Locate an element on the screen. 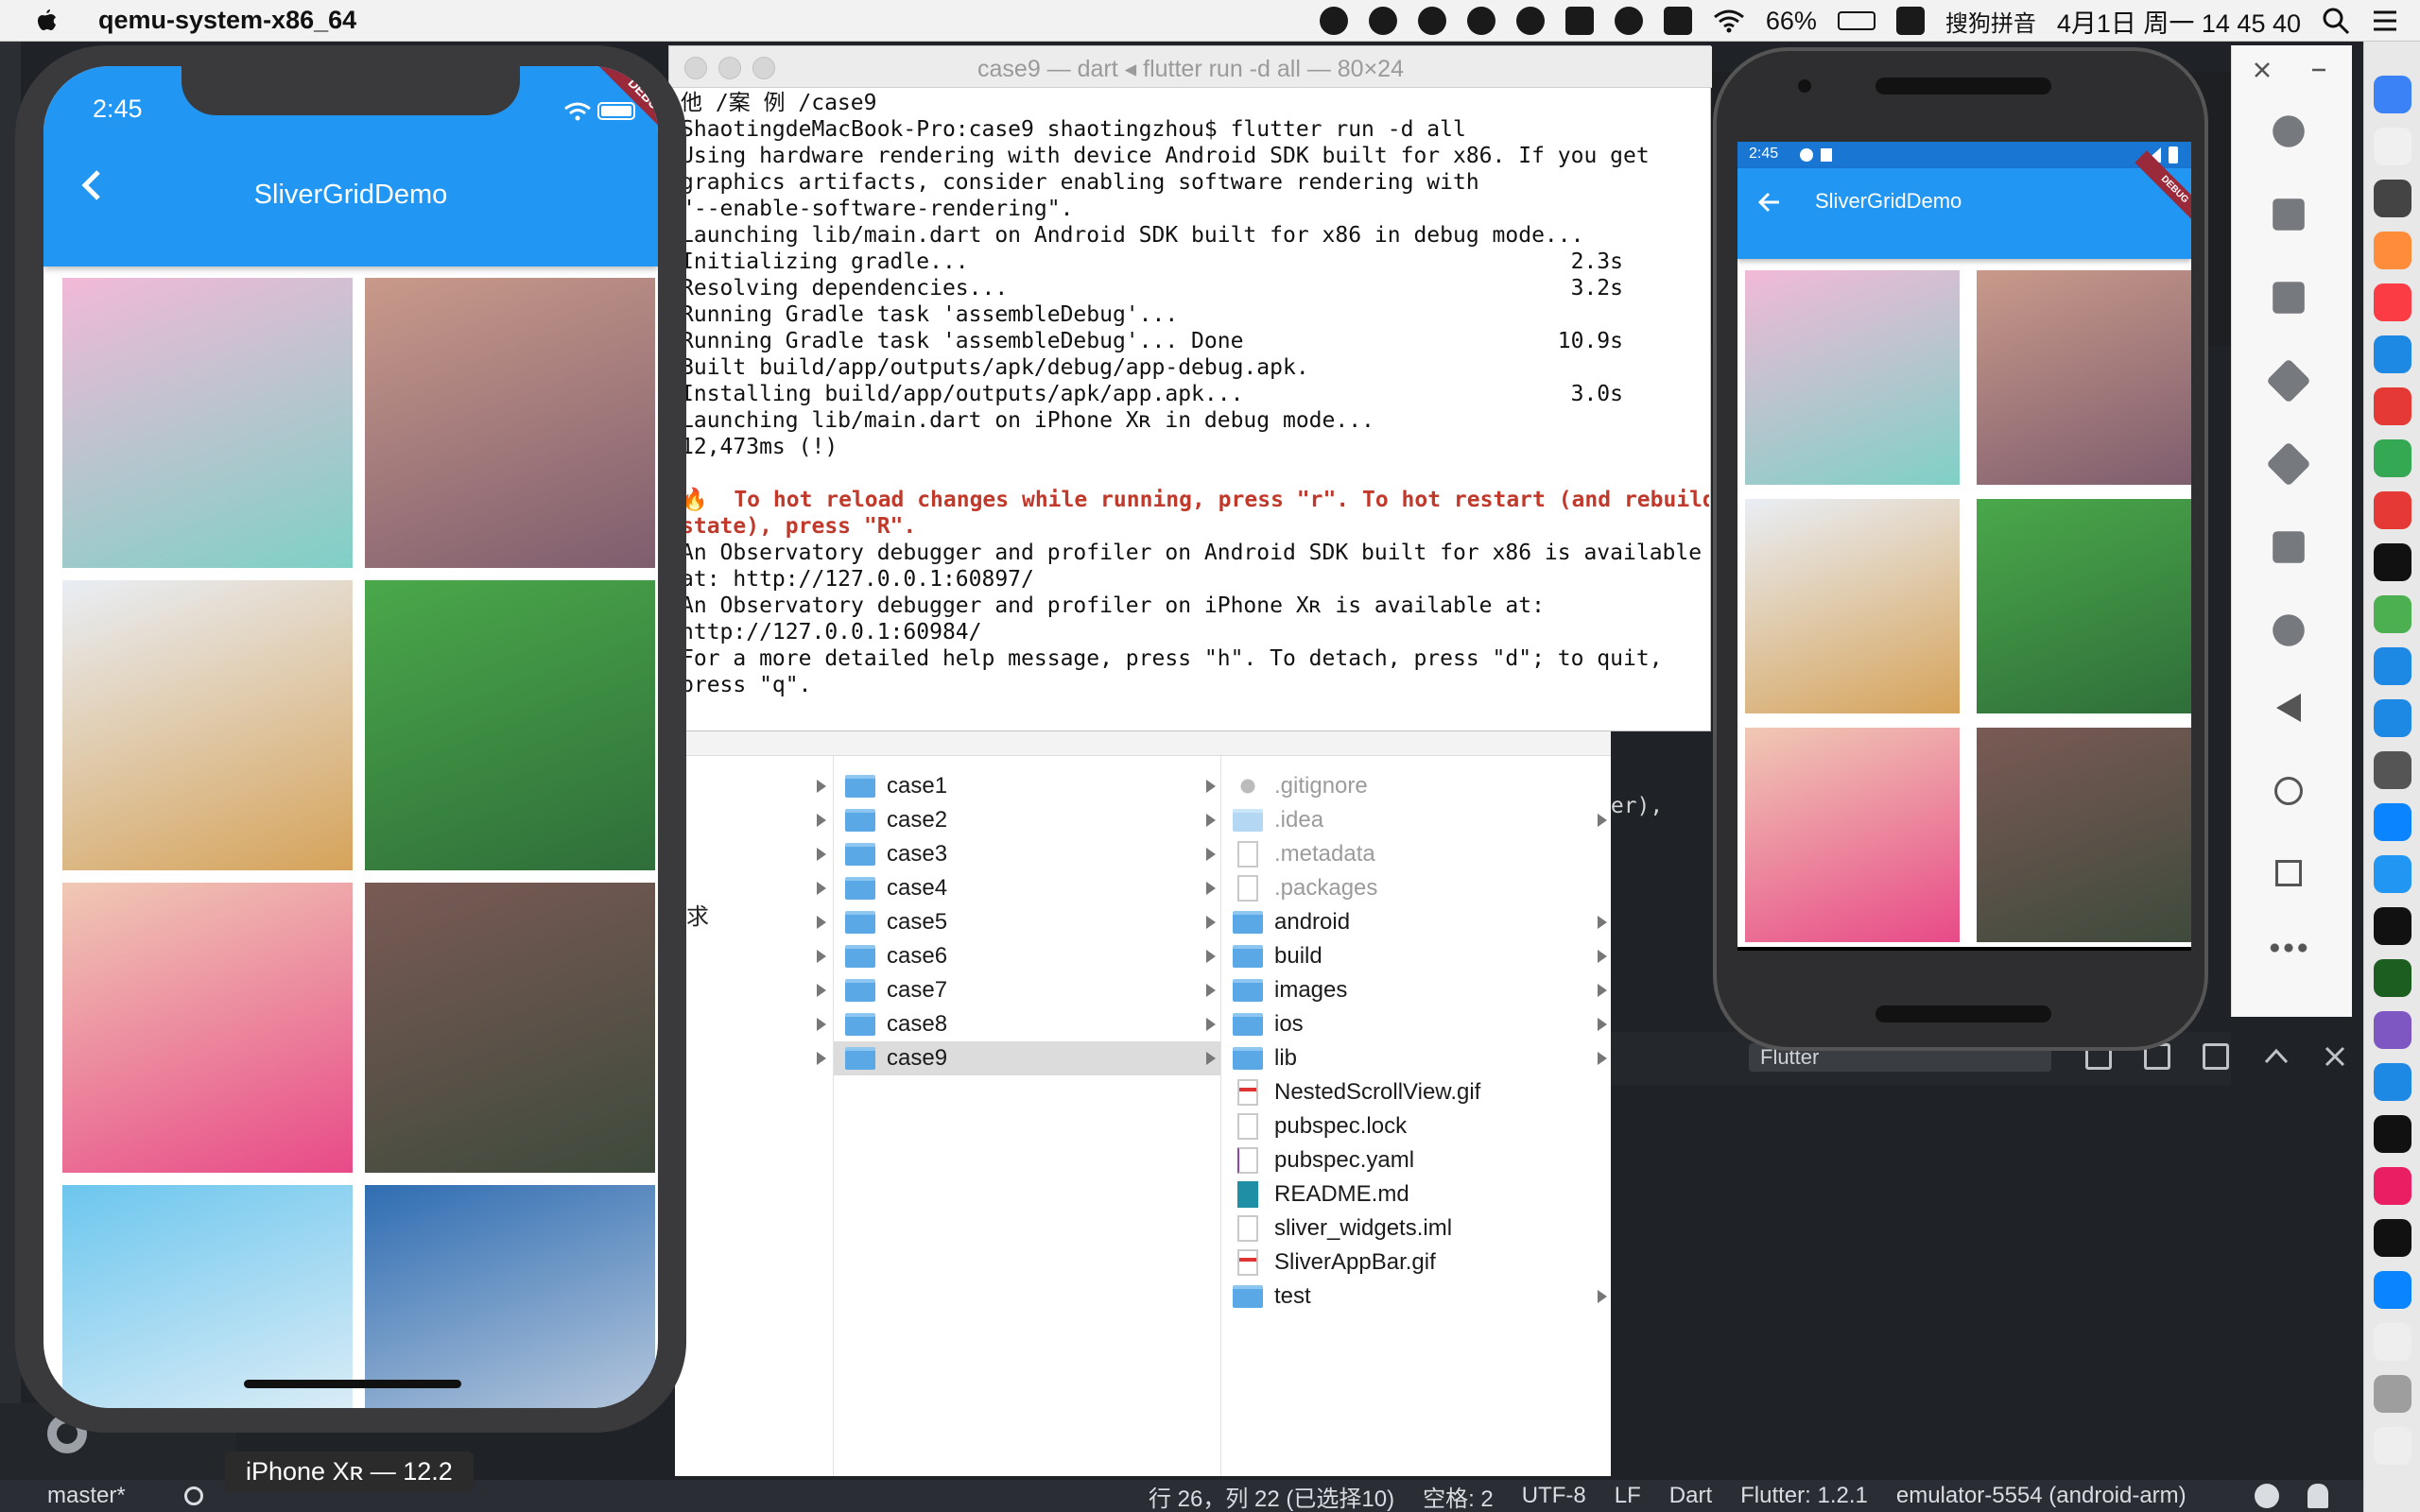 The height and width of the screenshot is (1512, 2420). minimize-icon is located at coordinates (2318, 69).